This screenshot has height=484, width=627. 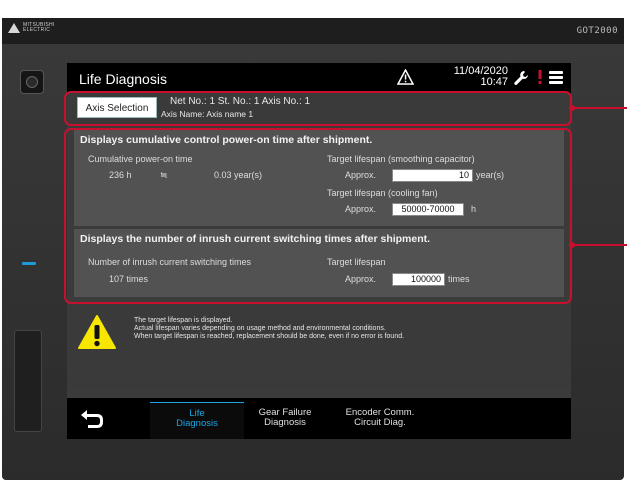 I want to click on exclamation-icon, so click(x=540, y=77).